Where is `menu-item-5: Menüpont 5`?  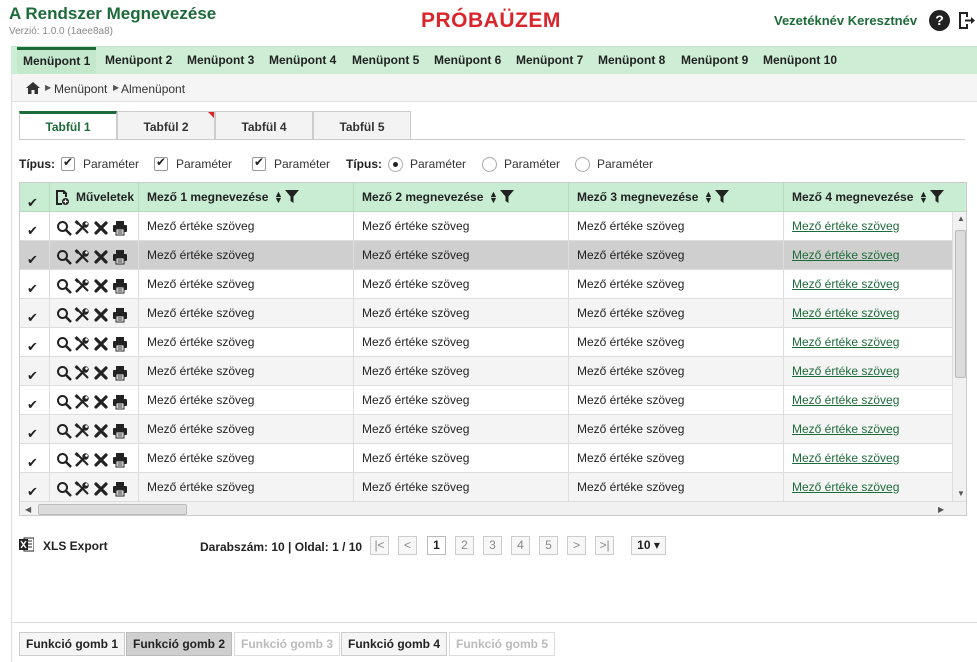 menu-item-5: Menüpont 5 is located at coordinates (385, 60).